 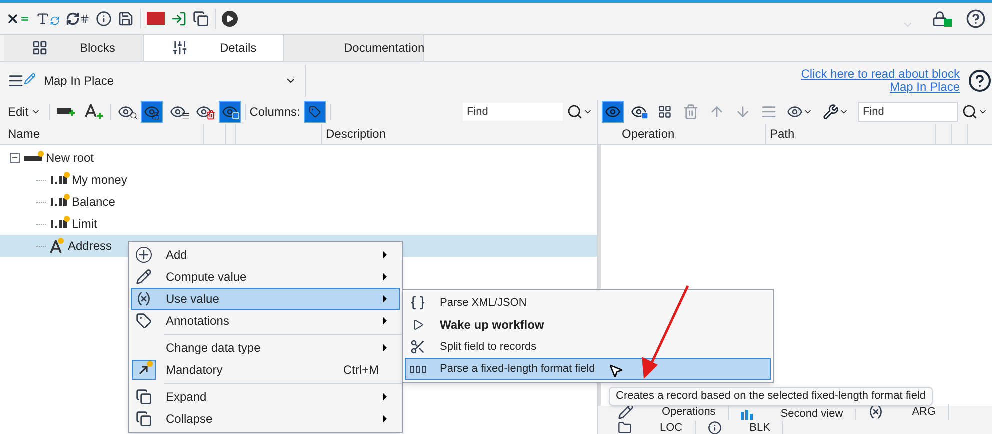 What do you see at coordinates (70, 158) in the screenshot?
I see `tree-item-label: New root` at bounding box center [70, 158].